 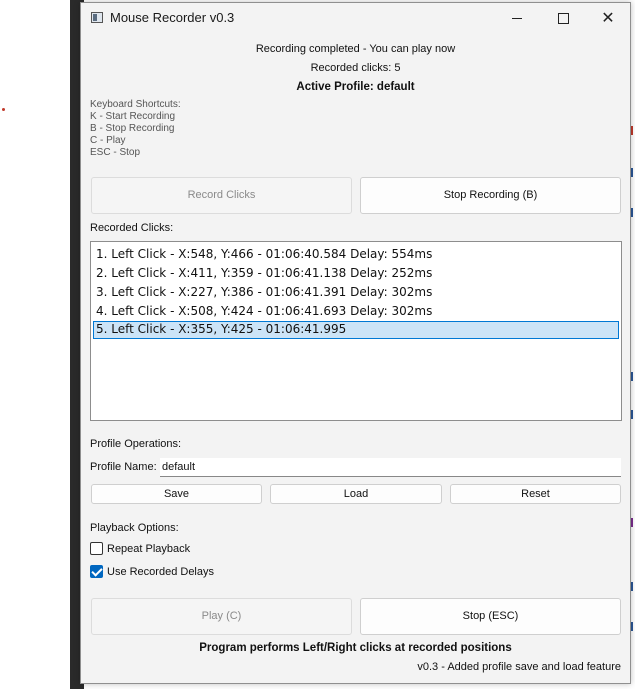 I want to click on save-button: Save, so click(x=176, y=494).